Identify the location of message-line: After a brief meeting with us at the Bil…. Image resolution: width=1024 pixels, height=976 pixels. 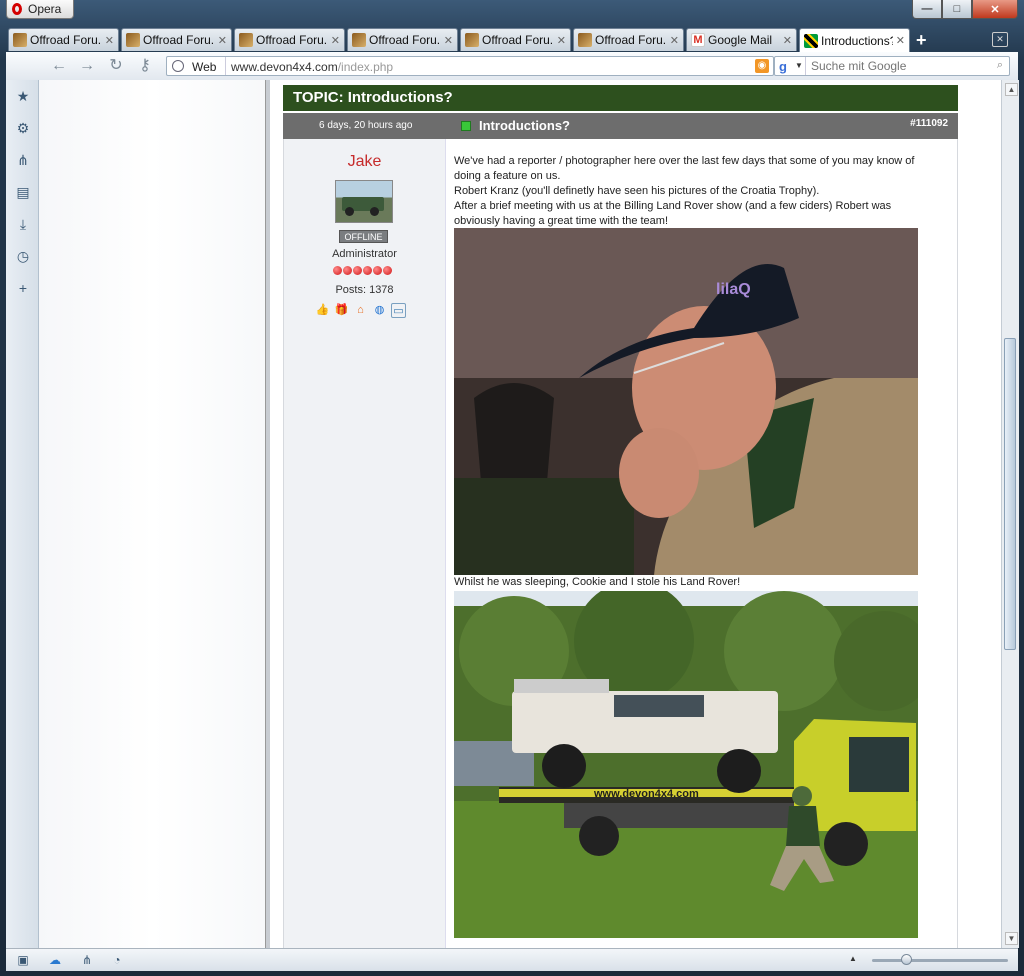
(673, 213).